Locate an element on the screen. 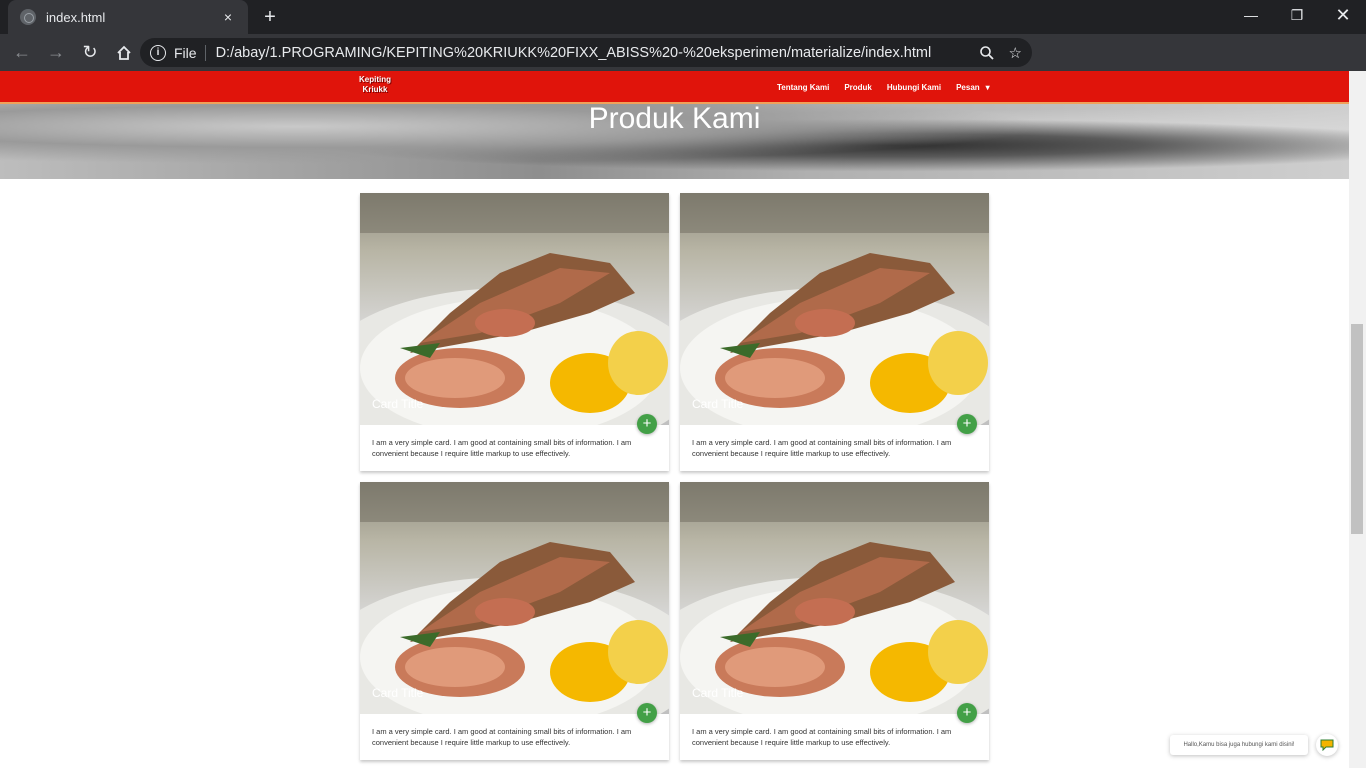  tab-close-icon: × is located at coordinates (228, 17).